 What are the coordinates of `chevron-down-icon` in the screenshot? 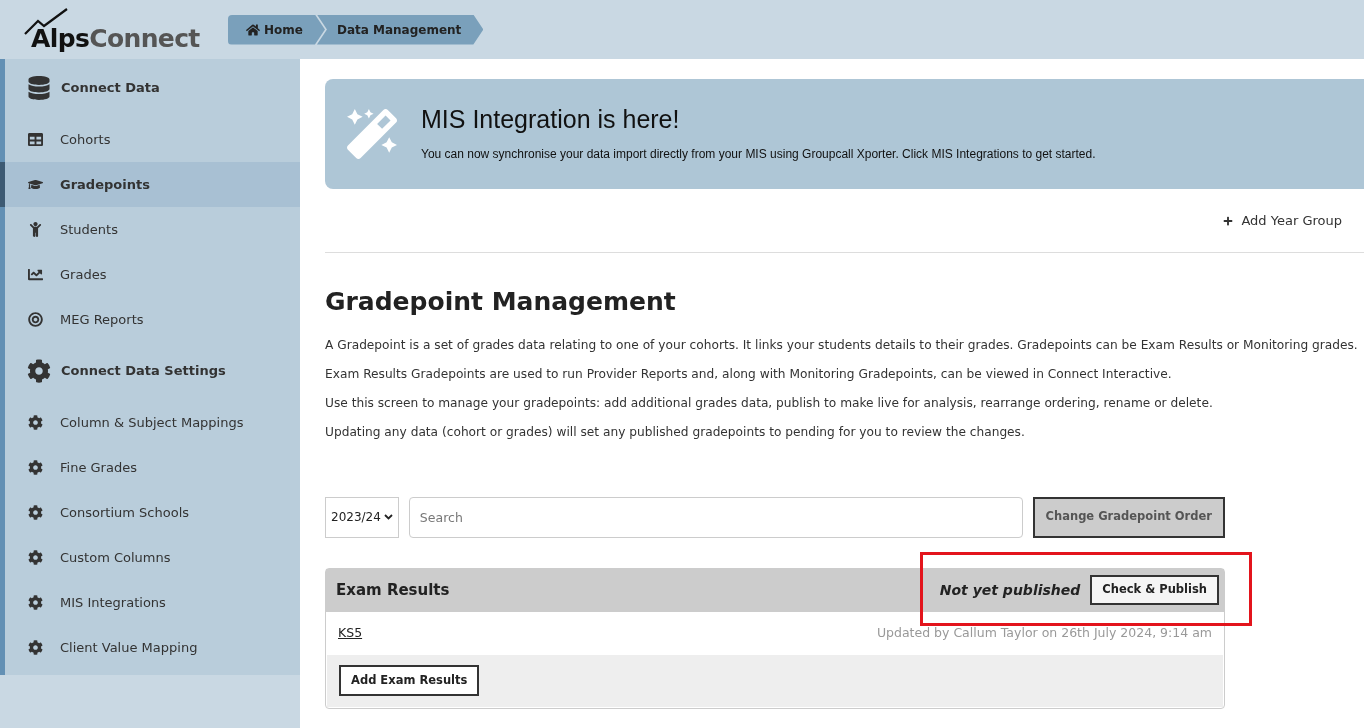 It's located at (388, 517).